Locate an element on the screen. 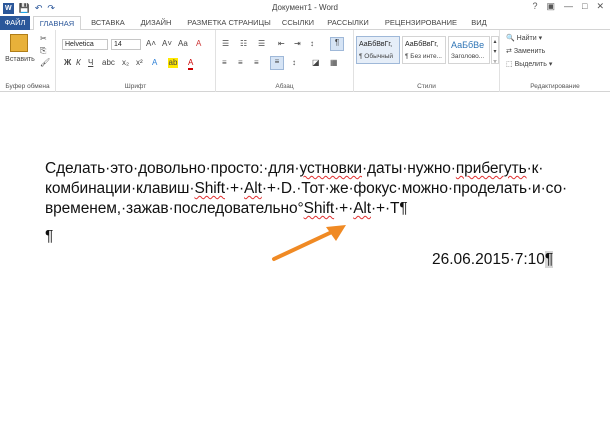 The height and width of the screenshot is (422, 610). tab-insert: ВСТАВКА is located at coordinates (108, 23).